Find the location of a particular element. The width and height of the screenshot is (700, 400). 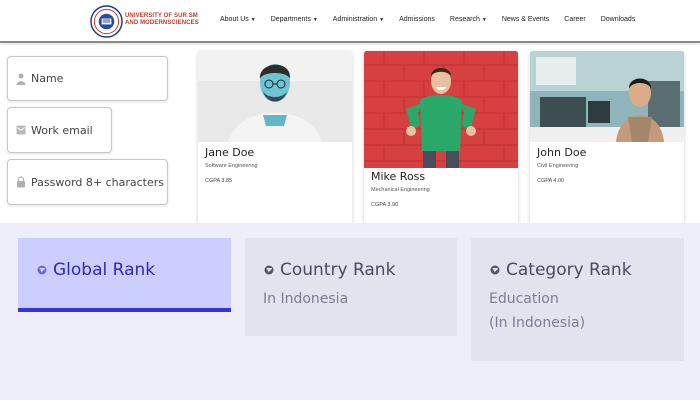

student-gpa: CGPA 3.85 is located at coordinates (219, 181).